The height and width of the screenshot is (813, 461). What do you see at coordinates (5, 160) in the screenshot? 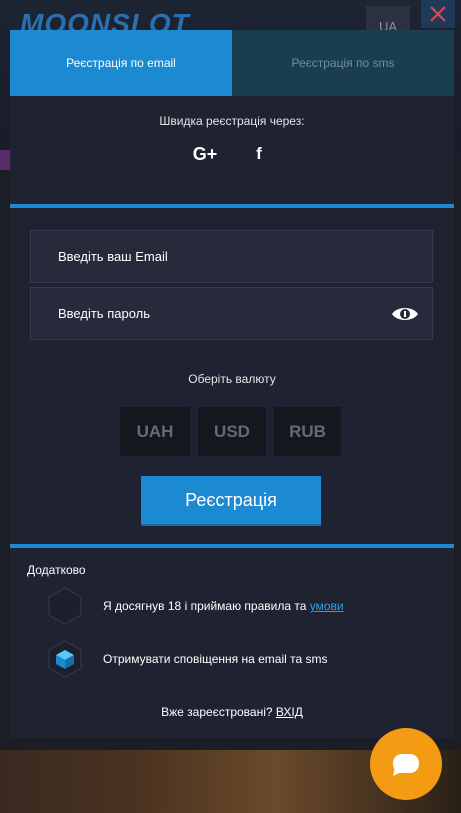
I see `background-accent` at bounding box center [5, 160].